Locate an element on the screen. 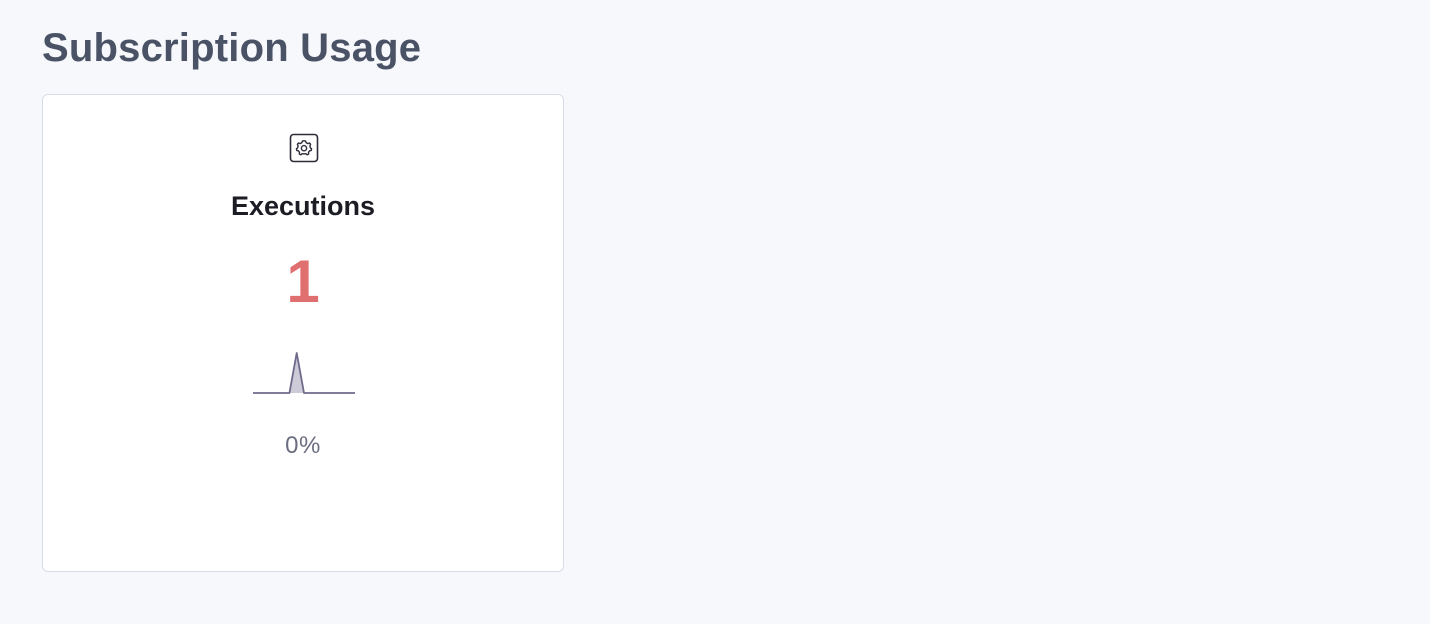 Image resolution: width=1430 pixels, height=624 pixels. gear-icon is located at coordinates (304, 148).